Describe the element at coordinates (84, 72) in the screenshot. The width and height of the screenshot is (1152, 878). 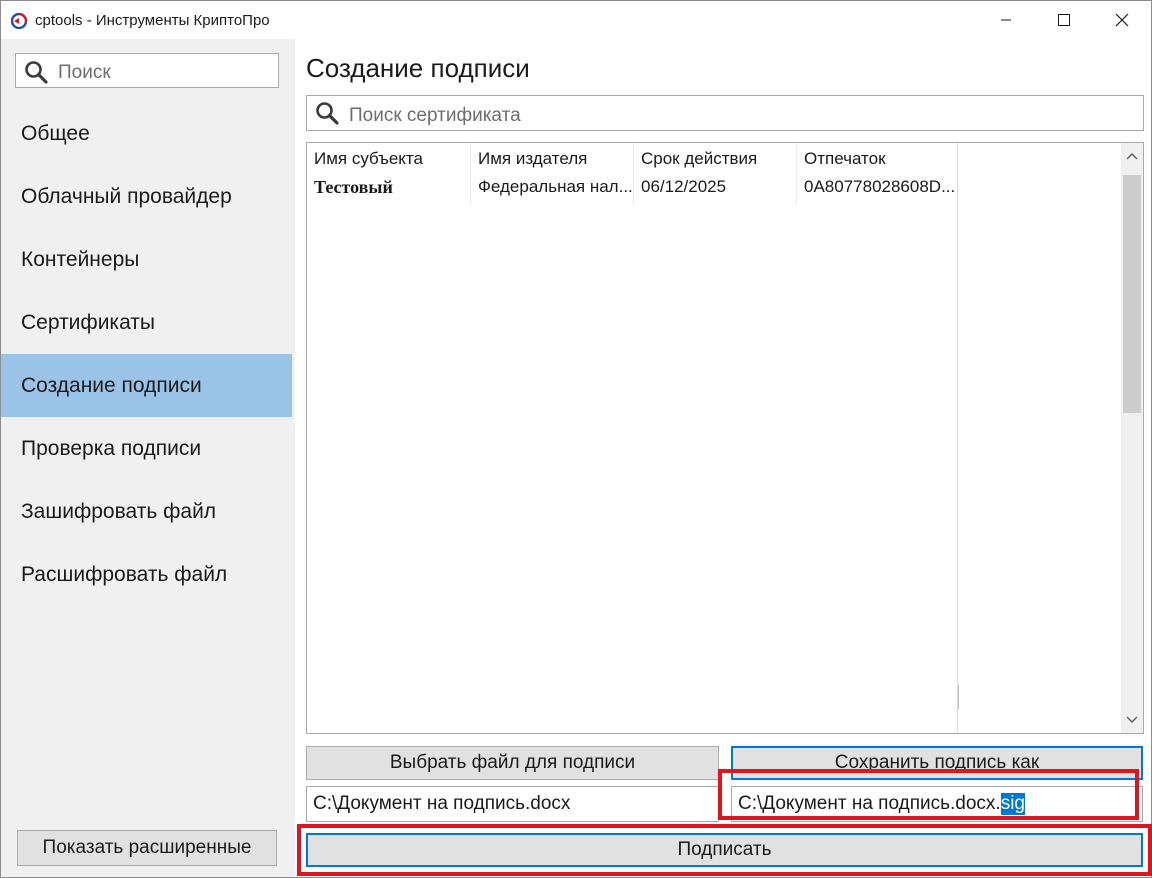
I see `sidebar-search-placeholder: Поиск` at that location.